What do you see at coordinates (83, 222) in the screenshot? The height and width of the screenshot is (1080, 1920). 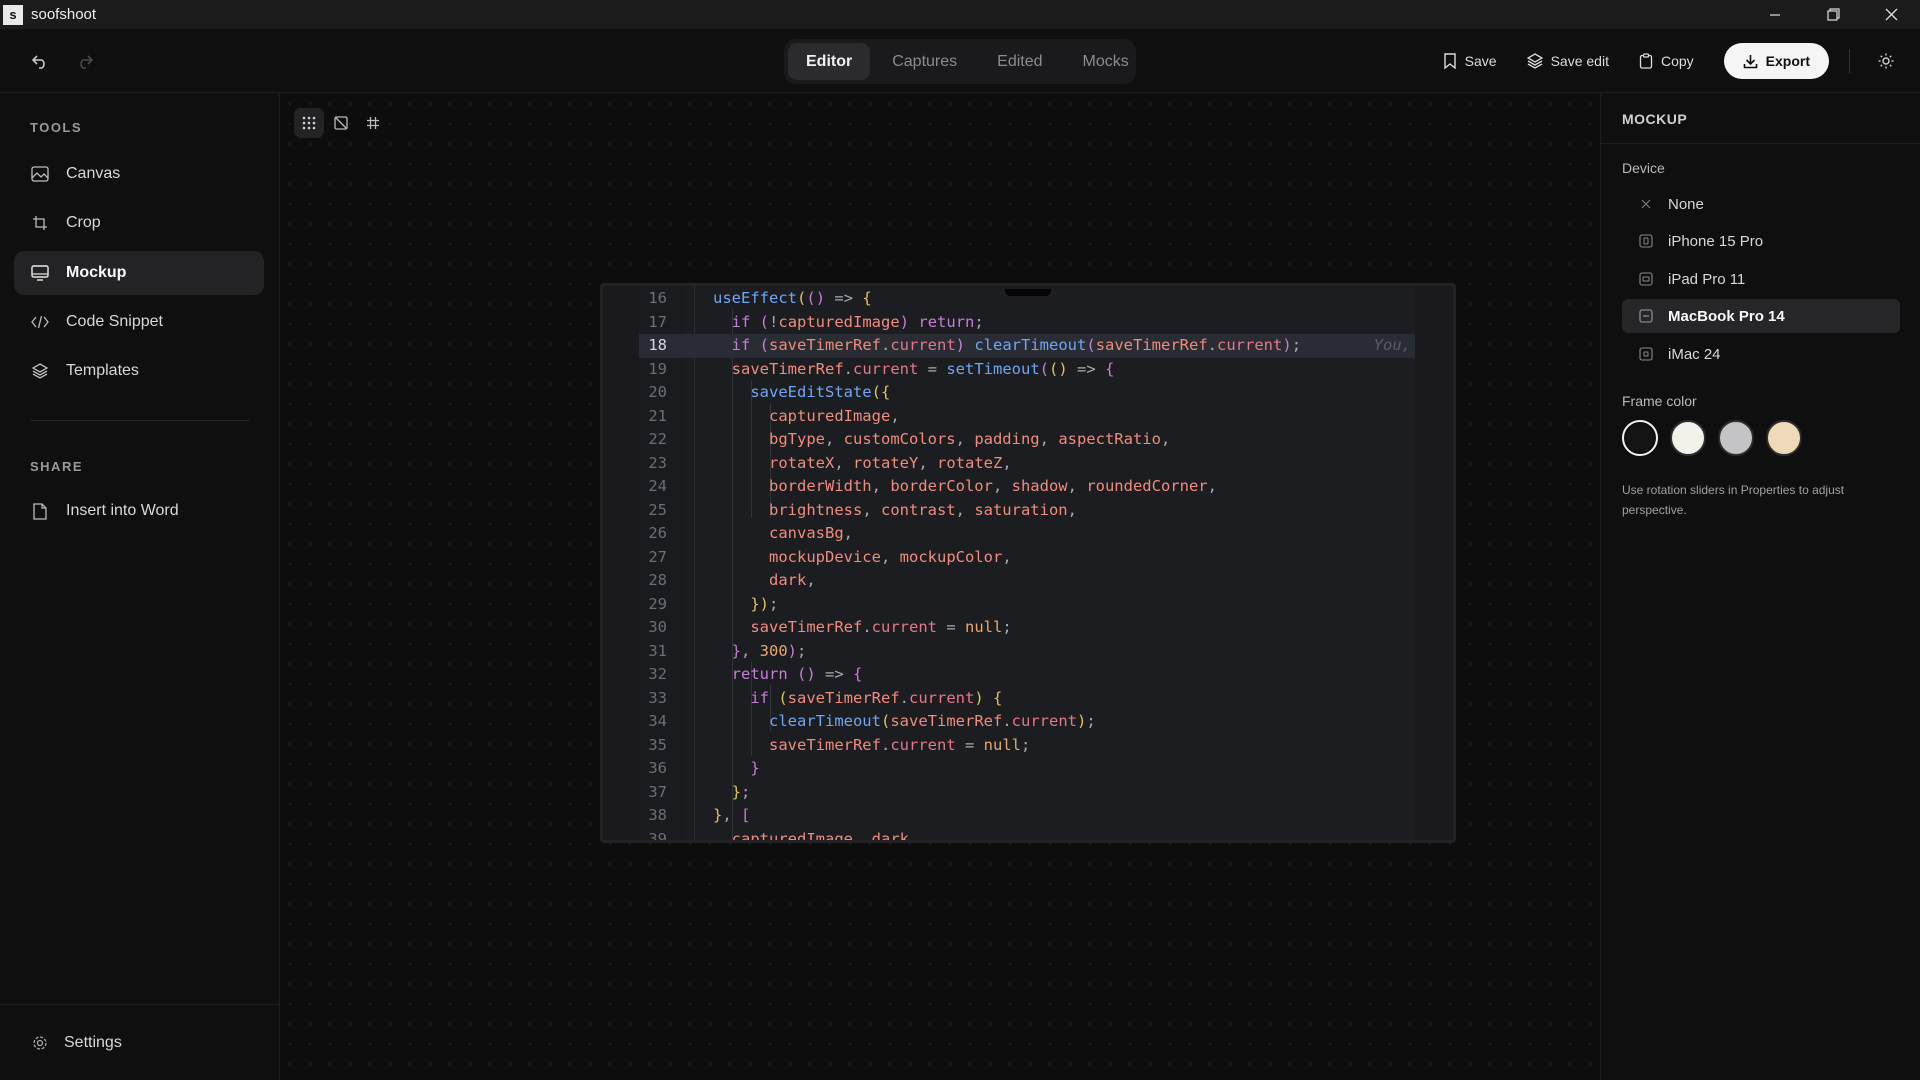 I see `sidebar-item-label: Crop` at bounding box center [83, 222].